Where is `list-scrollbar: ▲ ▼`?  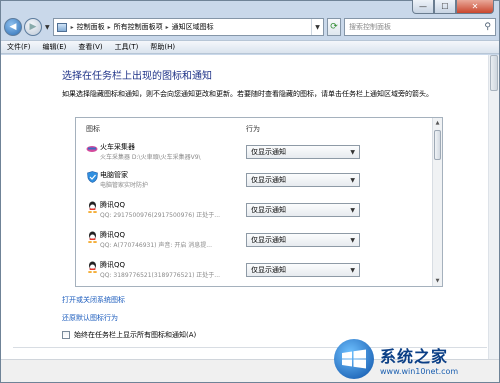 list-scrollbar: ▲ ▼ is located at coordinates (437, 202).